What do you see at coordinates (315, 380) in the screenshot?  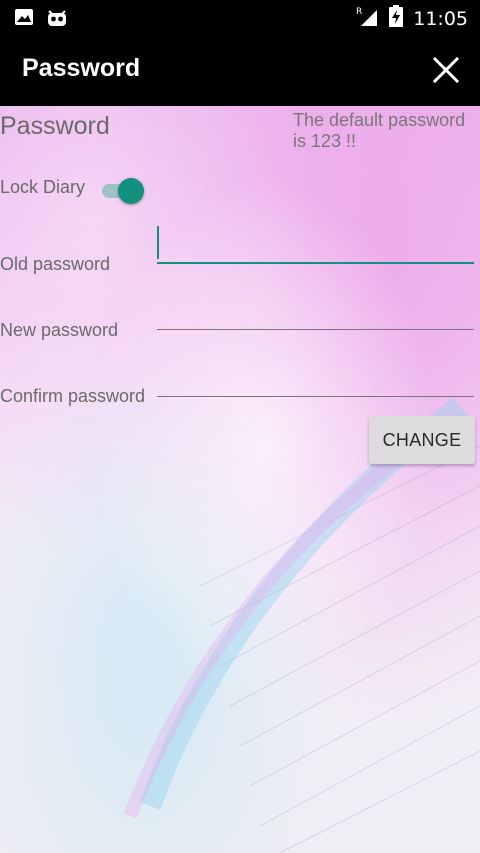 I see `confirm-password-field` at bounding box center [315, 380].